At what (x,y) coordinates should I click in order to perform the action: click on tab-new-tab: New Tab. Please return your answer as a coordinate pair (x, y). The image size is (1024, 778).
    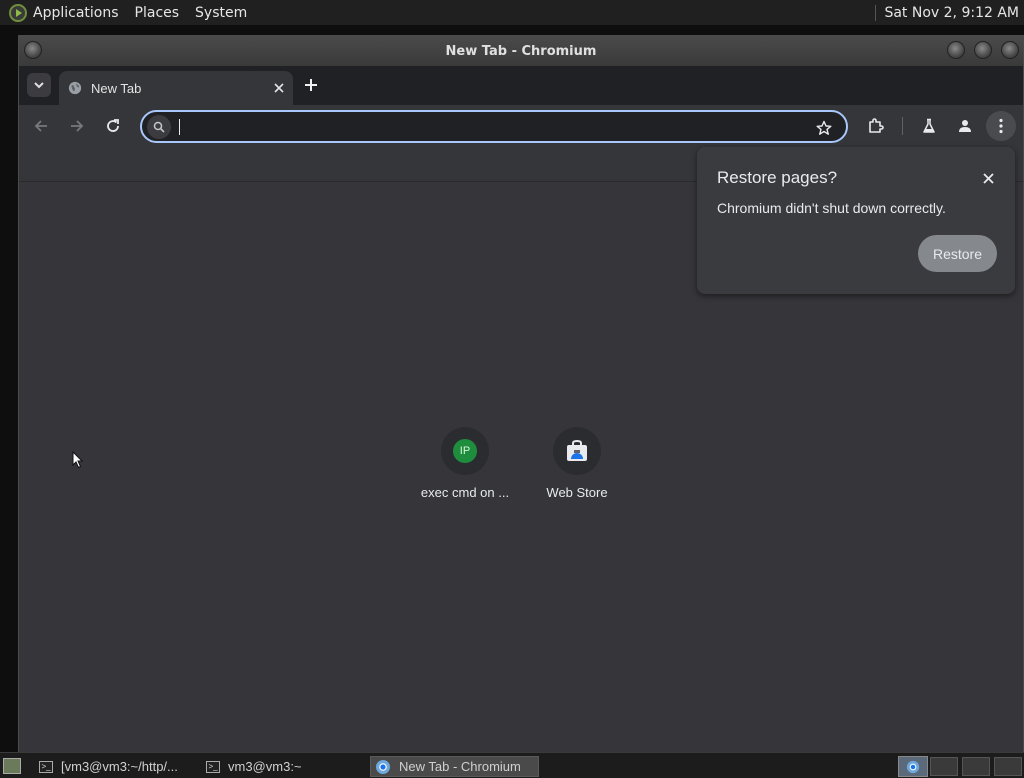
    Looking at the image, I should click on (176, 88).